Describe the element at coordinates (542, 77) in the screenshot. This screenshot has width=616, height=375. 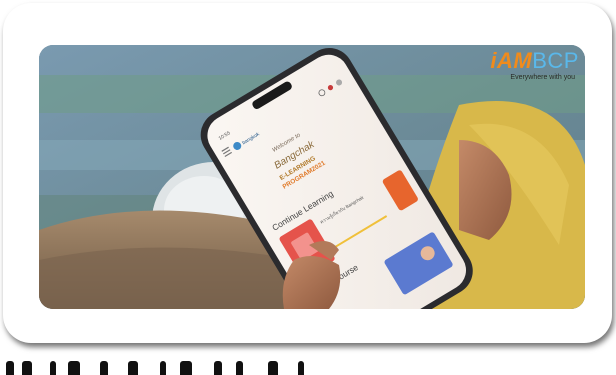
I see `brand-tagline: Everywhere with you` at that location.